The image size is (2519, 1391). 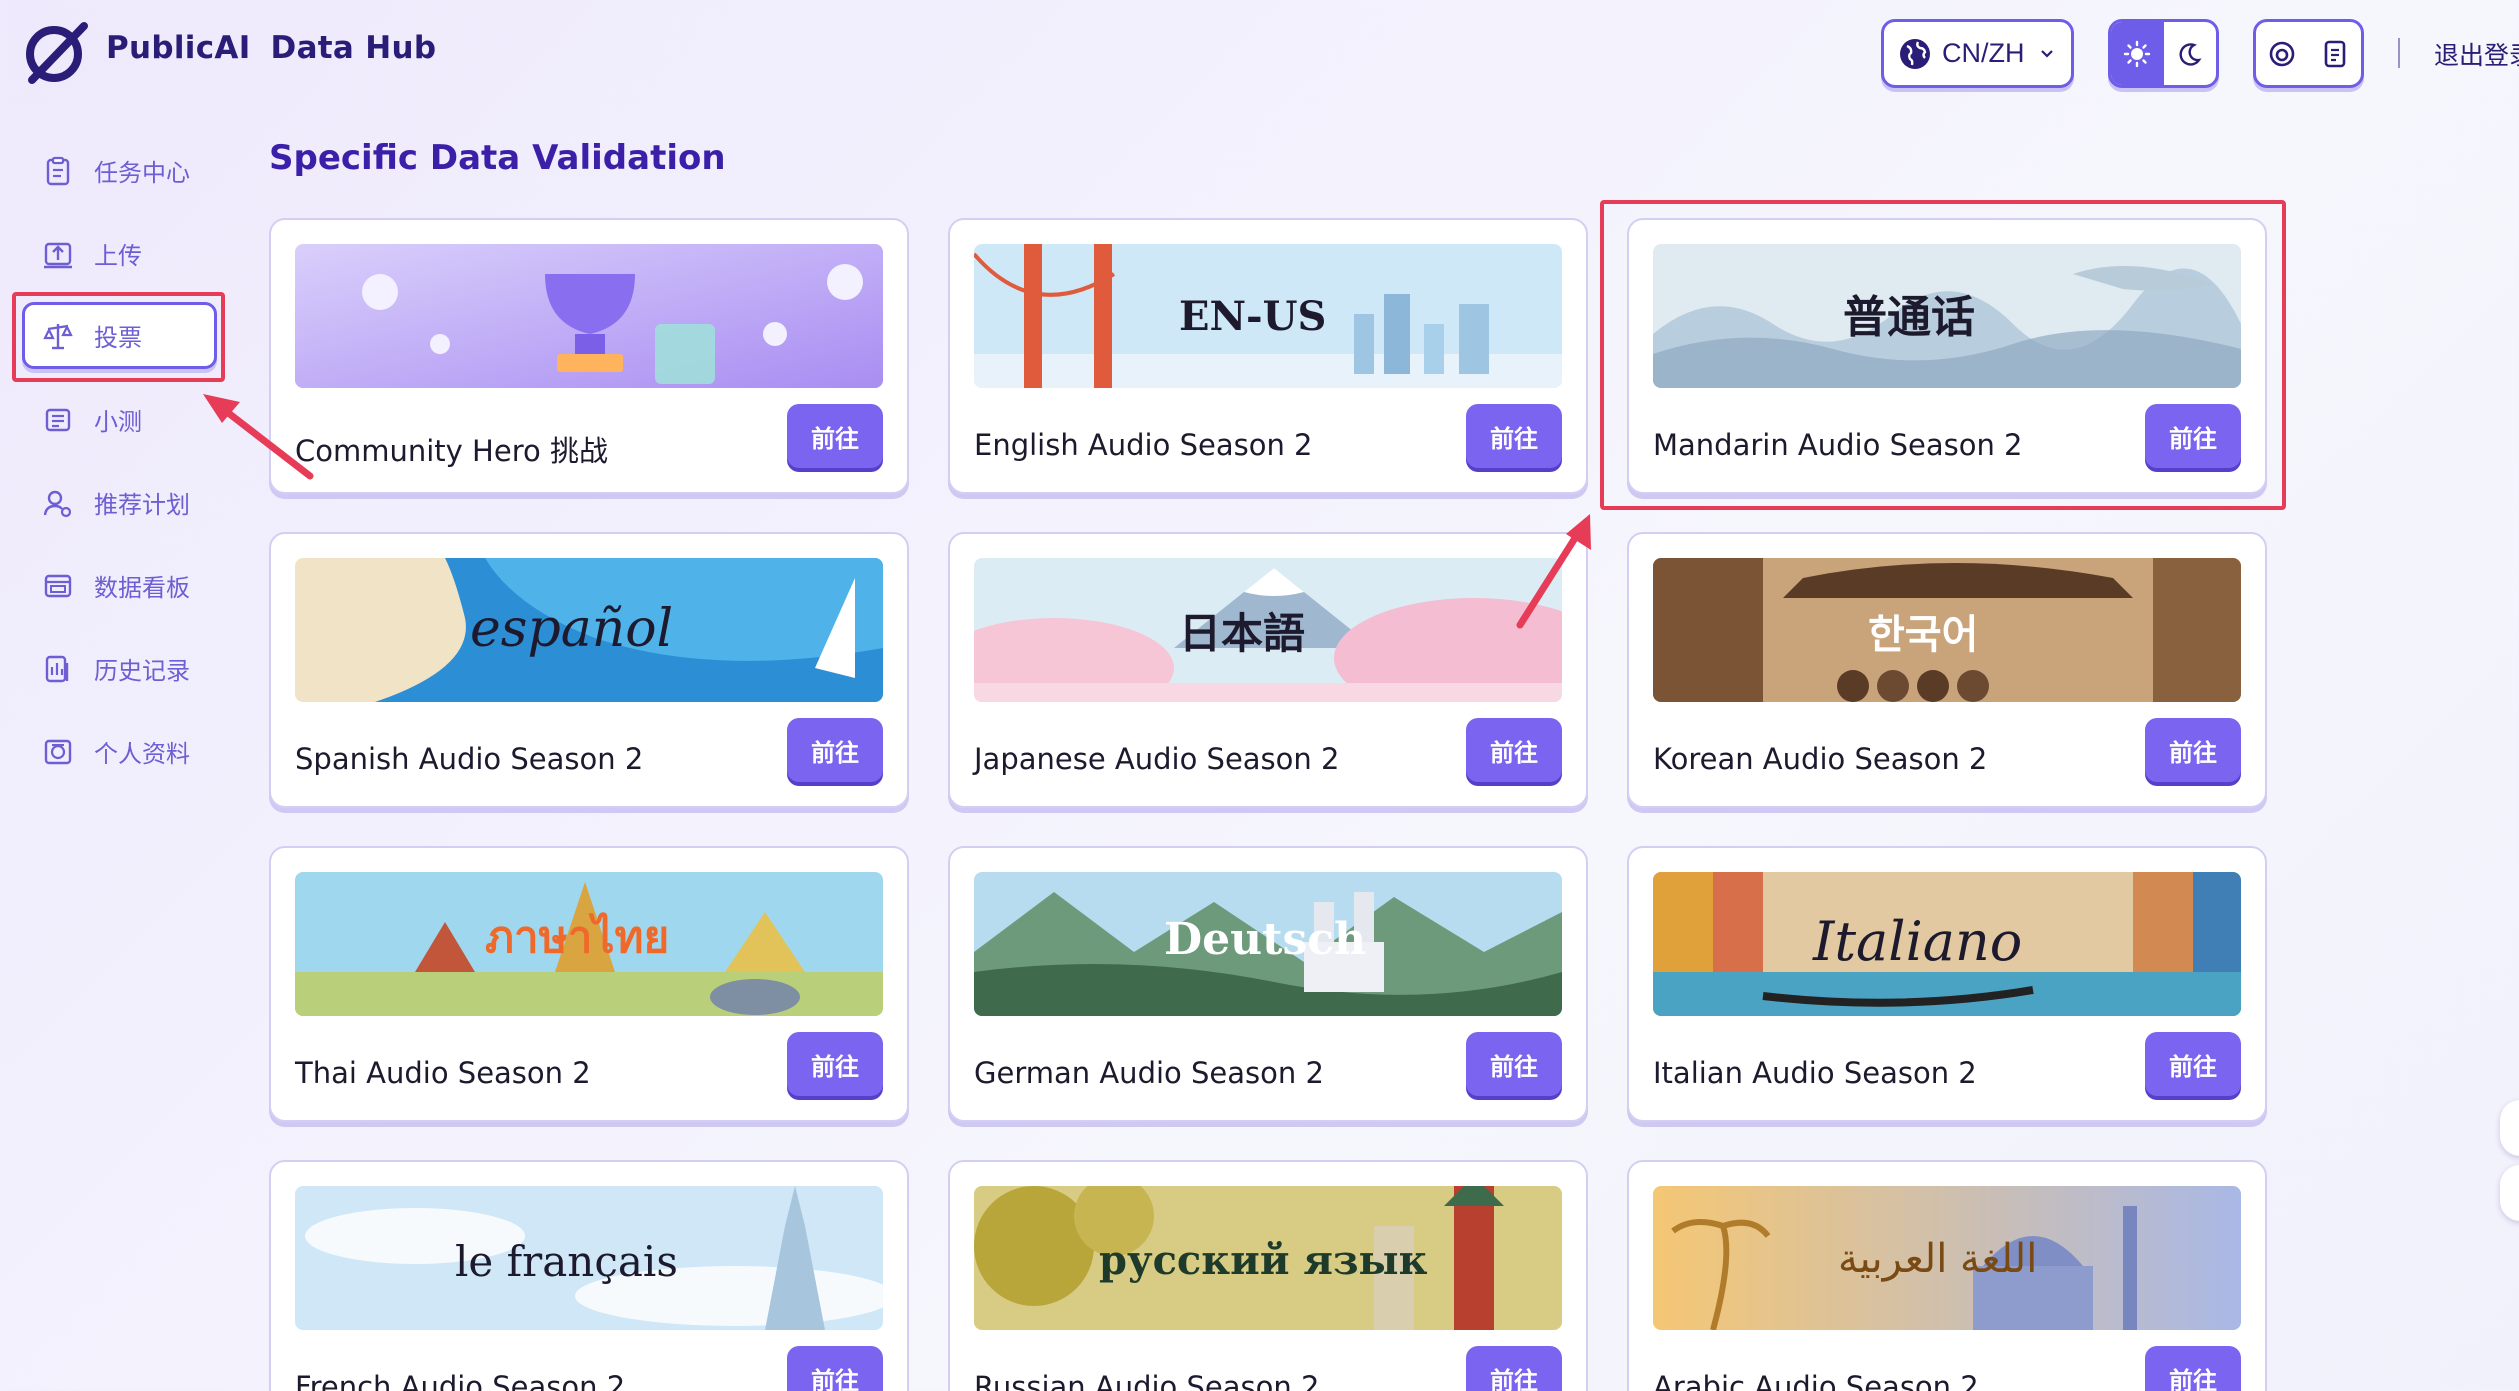 What do you see at coordinates (1149, 1073) in the screenshot?
I see `card-title: German Audio Season 2` at bounding box center [1149, 1073].